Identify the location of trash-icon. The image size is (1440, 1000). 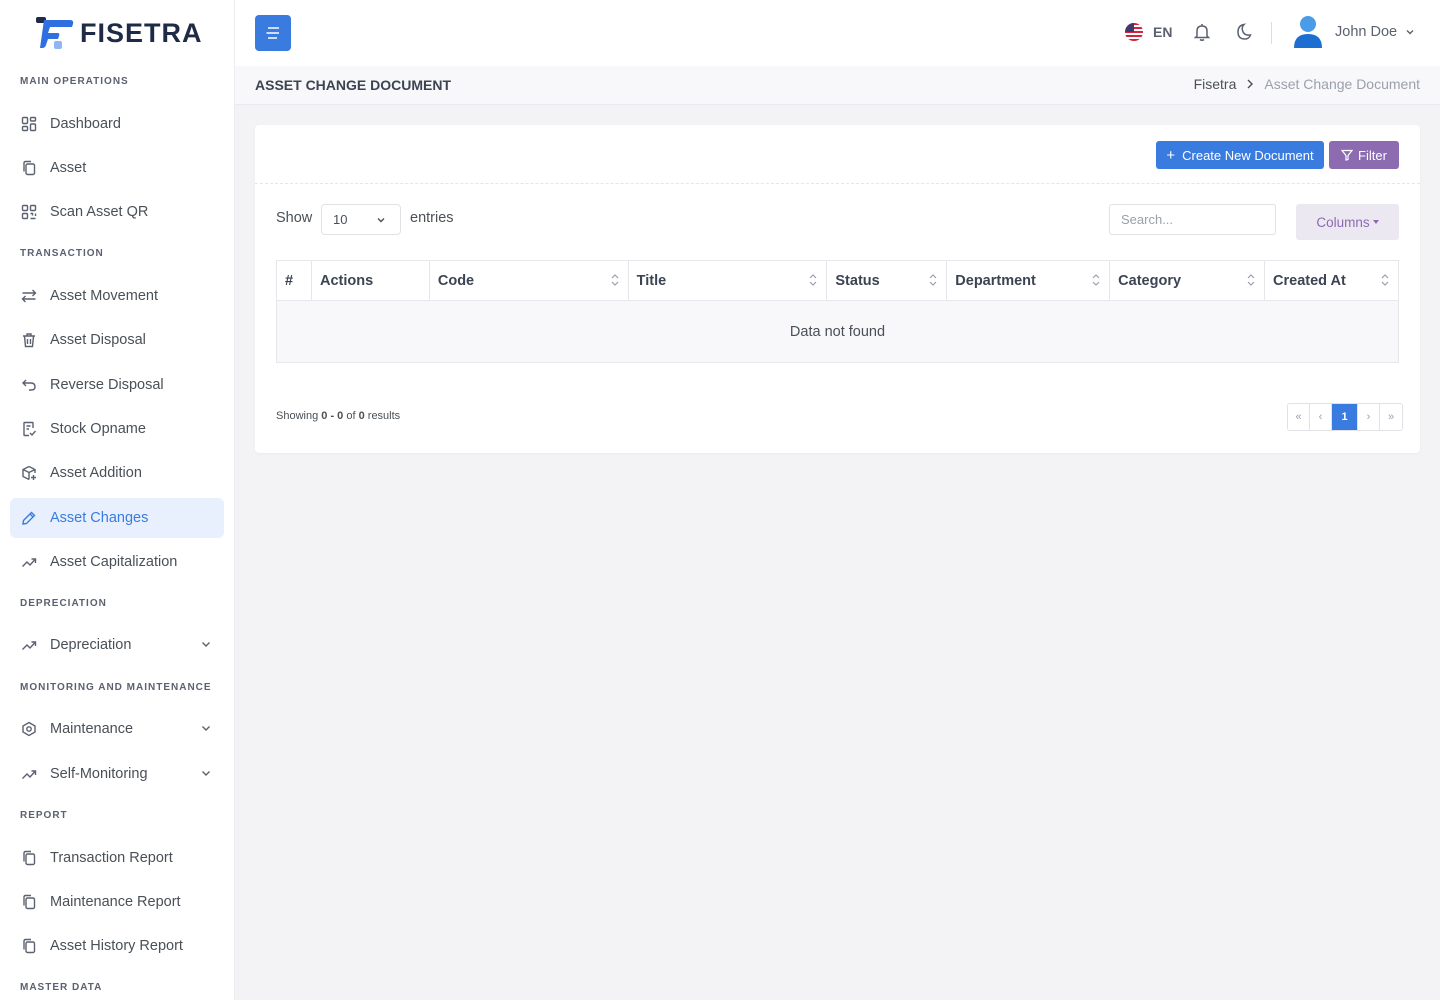
(29, 340).